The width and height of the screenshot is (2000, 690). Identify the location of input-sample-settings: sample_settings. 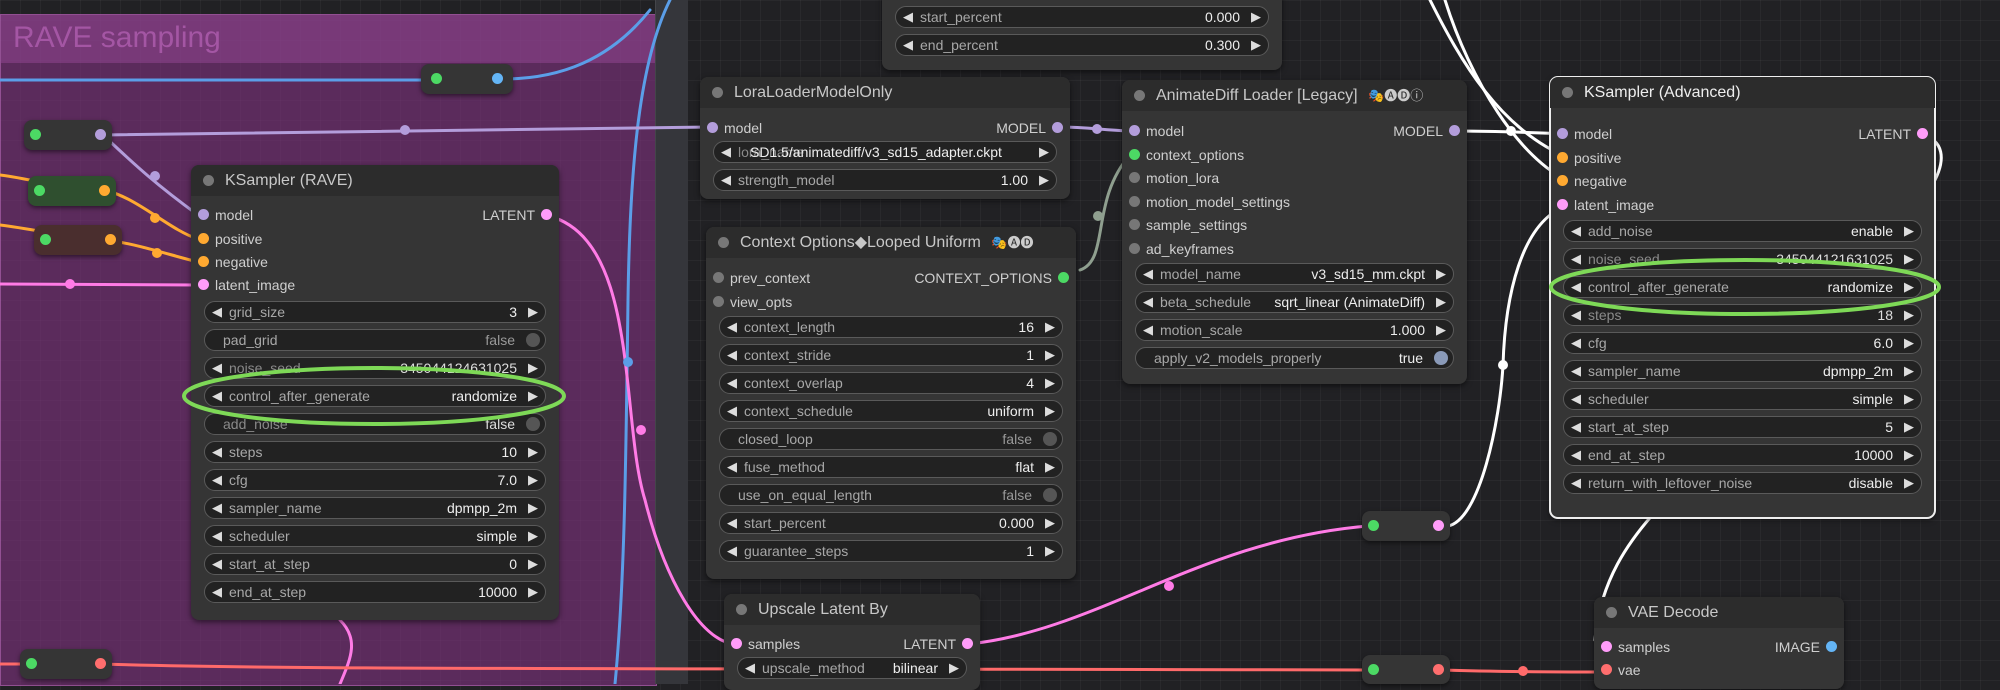
(1188, 225).